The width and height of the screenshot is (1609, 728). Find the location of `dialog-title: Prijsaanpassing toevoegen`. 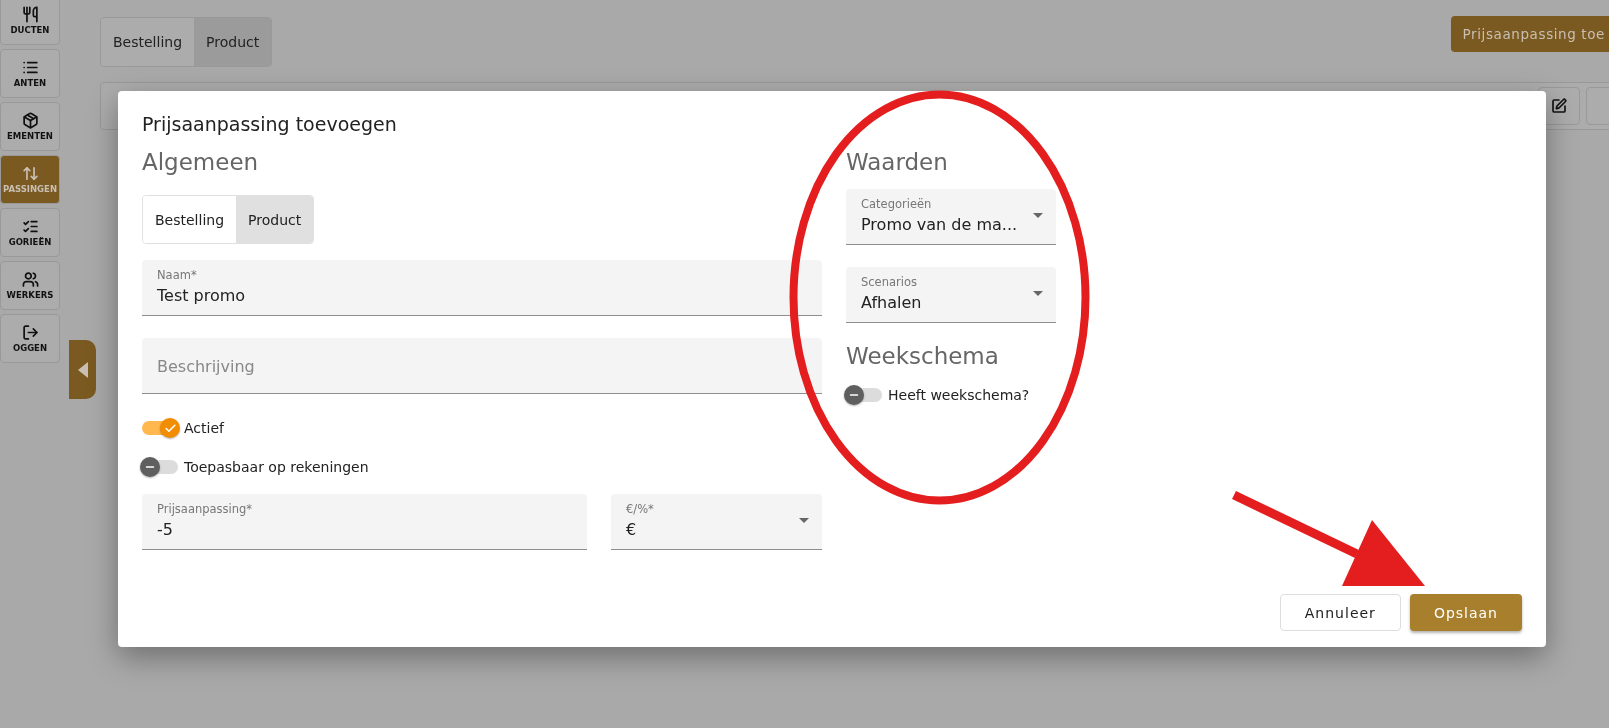

dialog-title: Prijsaanpassing toevoegen is located at coordinates (270, 124).